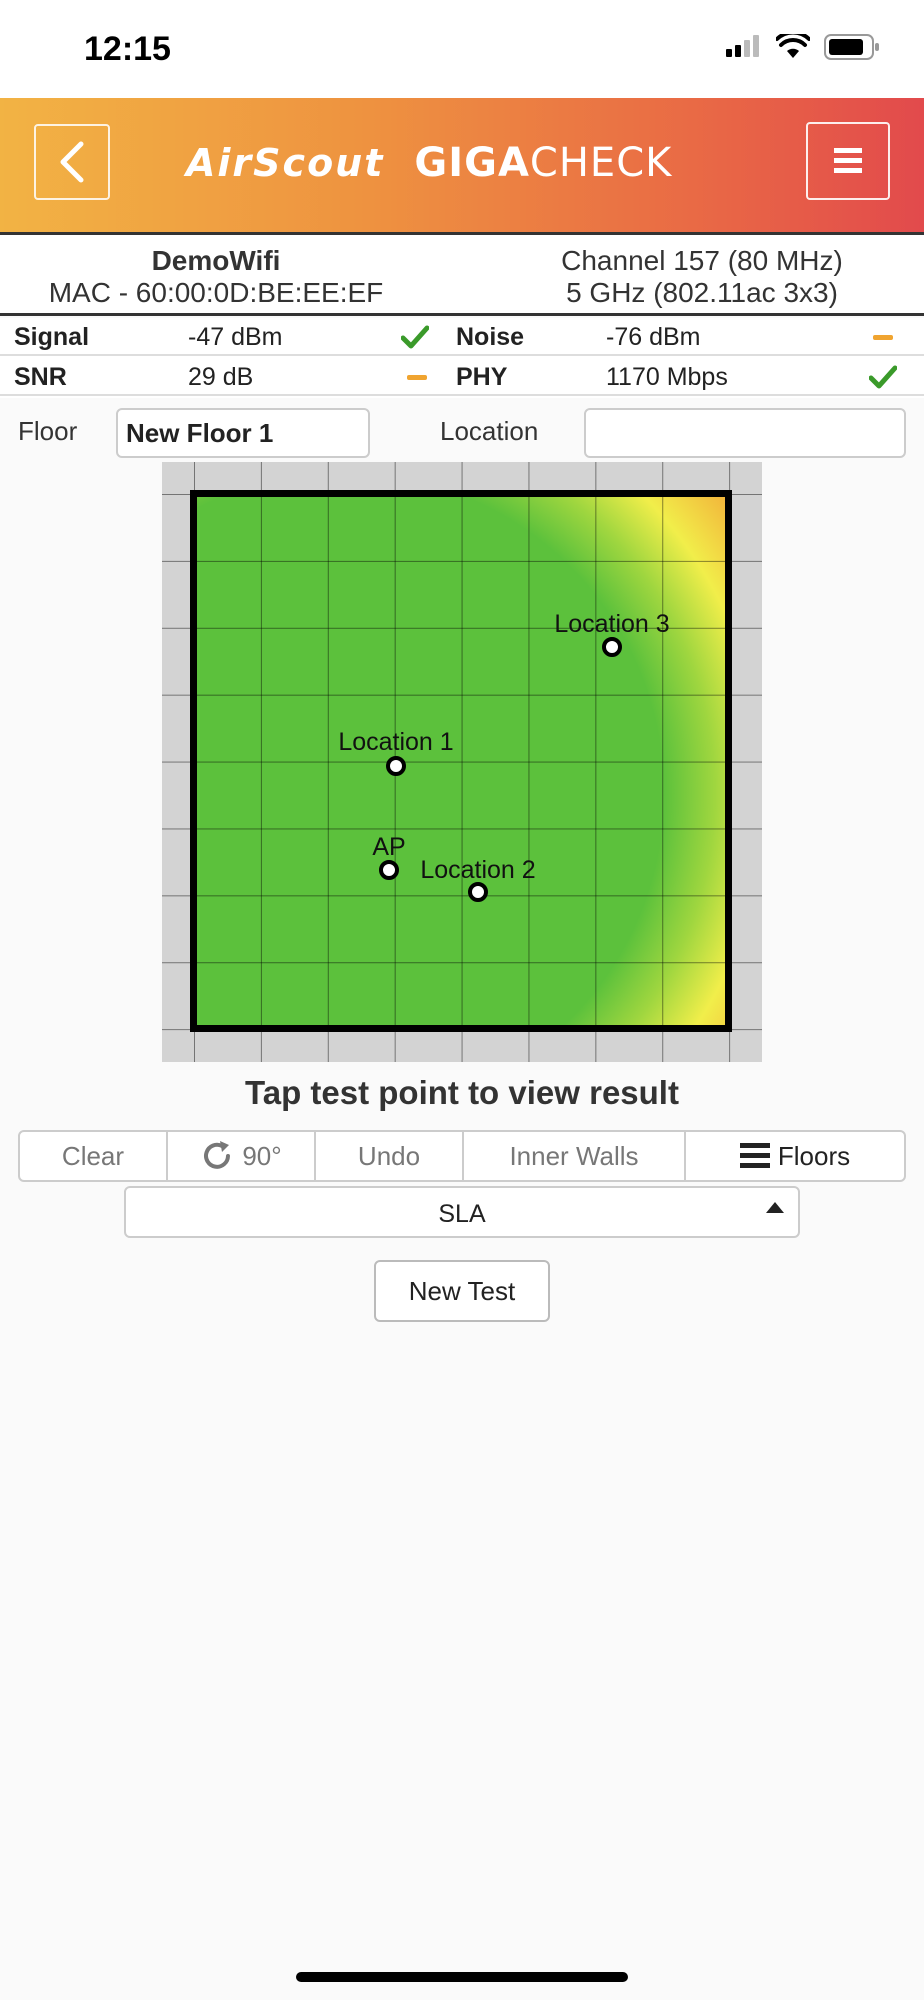  What do you see at coordinates (702, 292) in the screenshot?
I see `network-band: 5 GHz (802.11ac 3x3)` at bounding box center [702, 292].